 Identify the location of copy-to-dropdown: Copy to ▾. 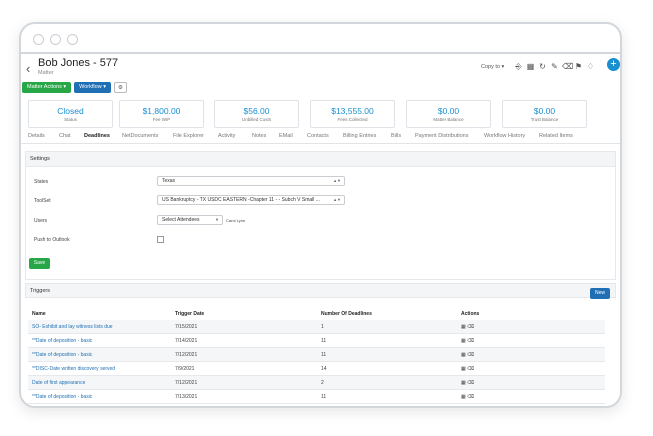
(492, 67).